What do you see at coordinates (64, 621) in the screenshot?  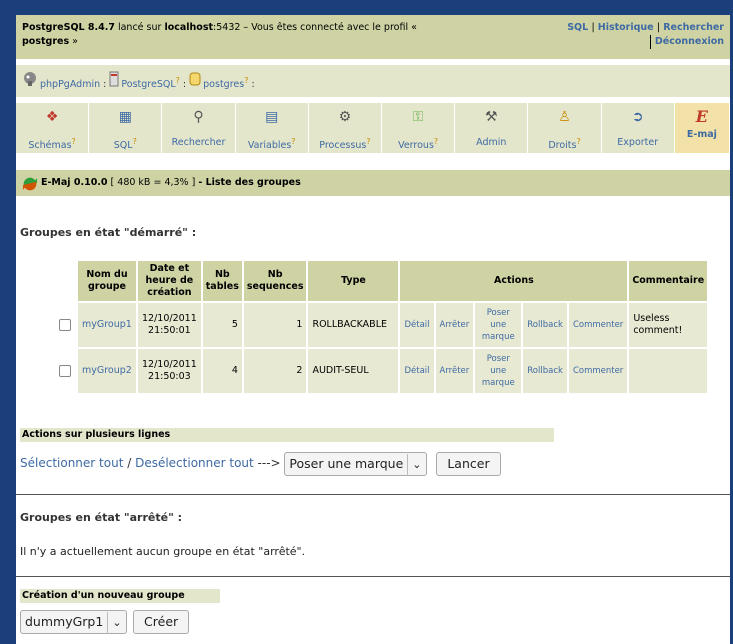 I see `selected-group: dummyGrp1` at bounding box center [64, 621].